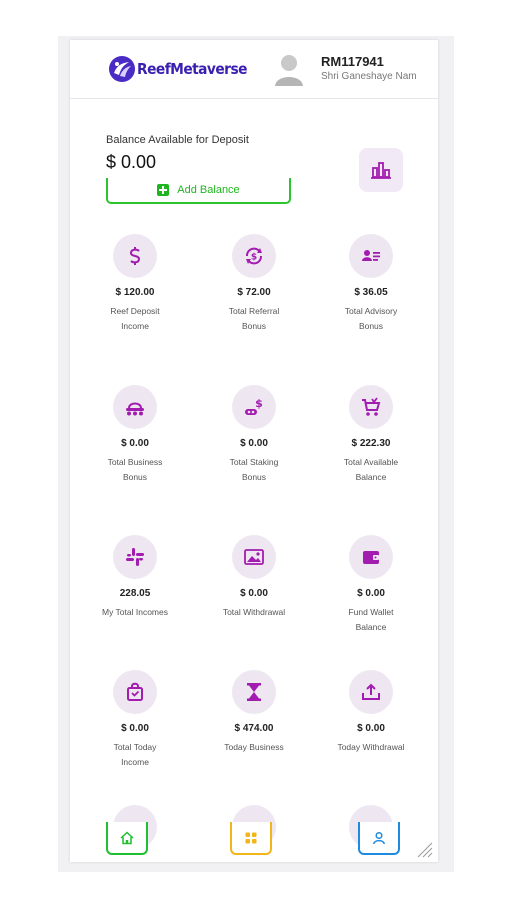 The height and width of the screenshot is (900, 506). I want to click on stat-amount: $ 120.00, so click(135, 292).